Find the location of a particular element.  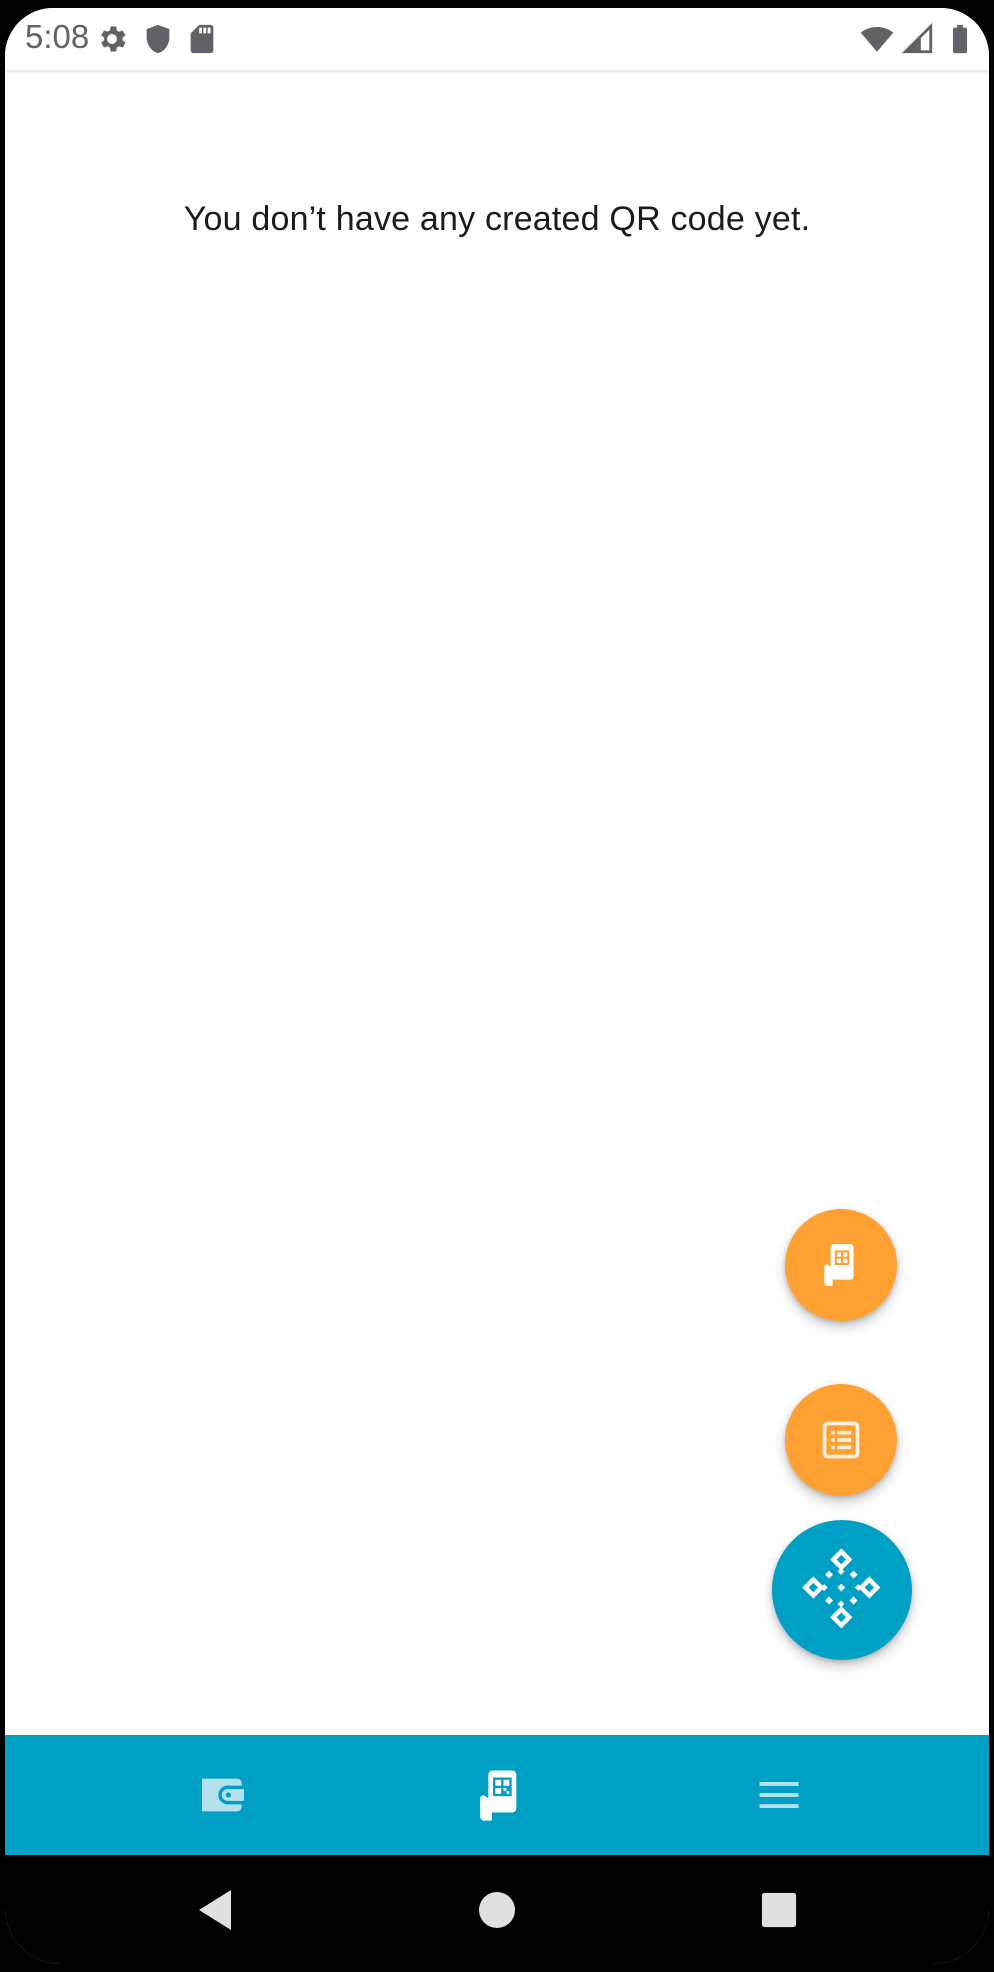

bottom-navigation is located at coordinates (497, 1795).